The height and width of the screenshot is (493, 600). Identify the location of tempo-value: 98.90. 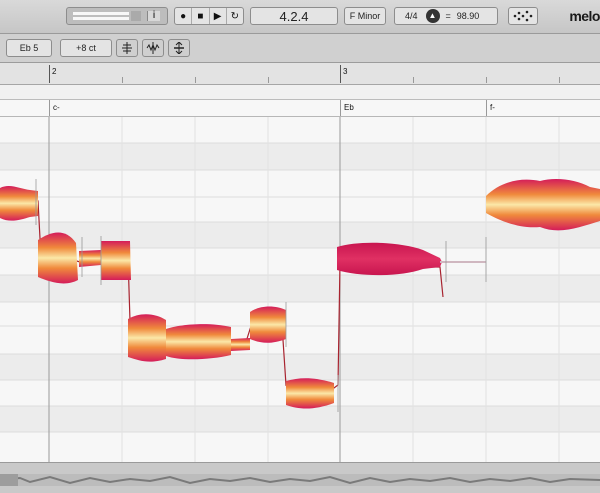
(468, 16).